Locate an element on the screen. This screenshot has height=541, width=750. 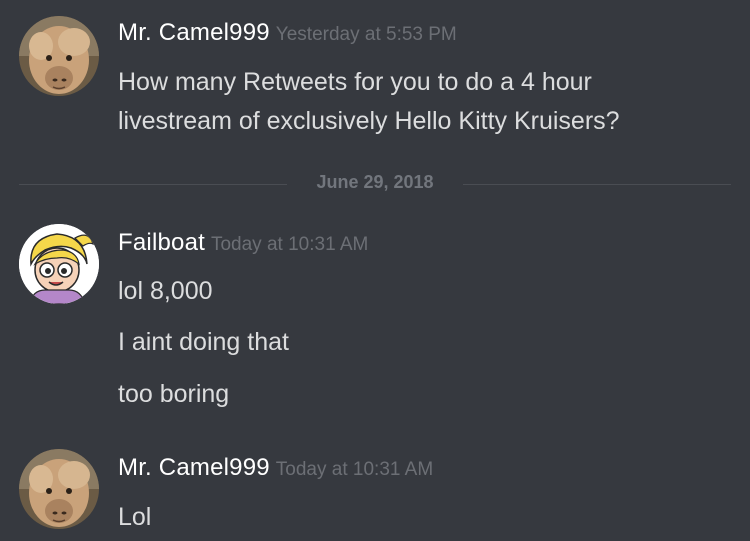
message-text: I aint doing that is located at coordinates (203, 342).